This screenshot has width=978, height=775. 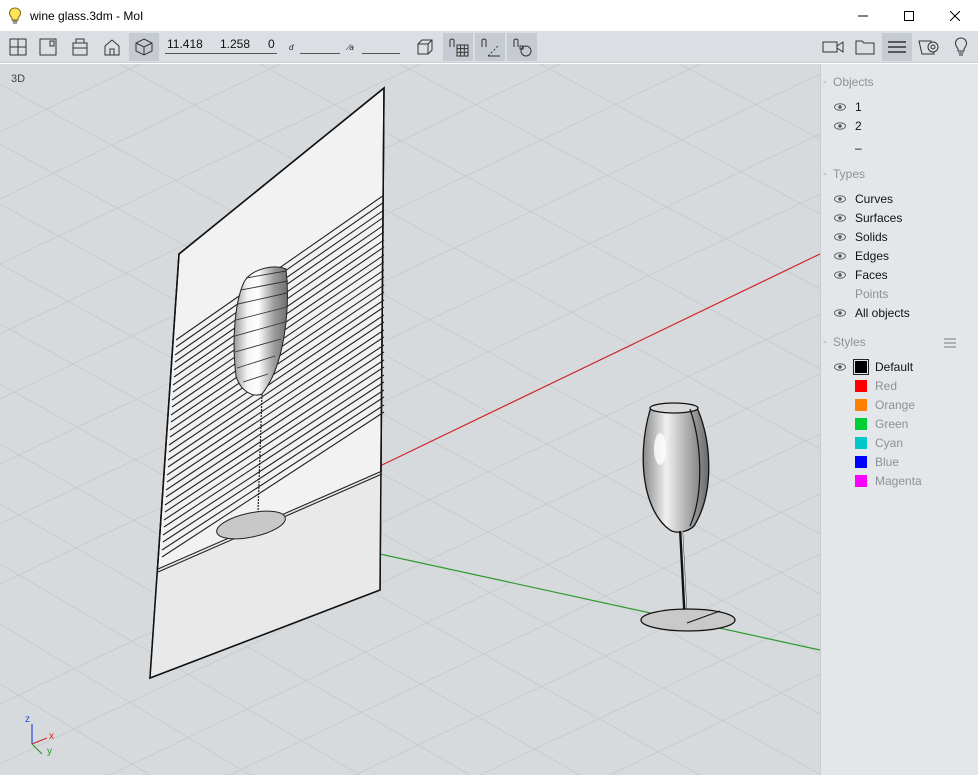 I want to click on object-label: 1, so click(x=858, y=106).